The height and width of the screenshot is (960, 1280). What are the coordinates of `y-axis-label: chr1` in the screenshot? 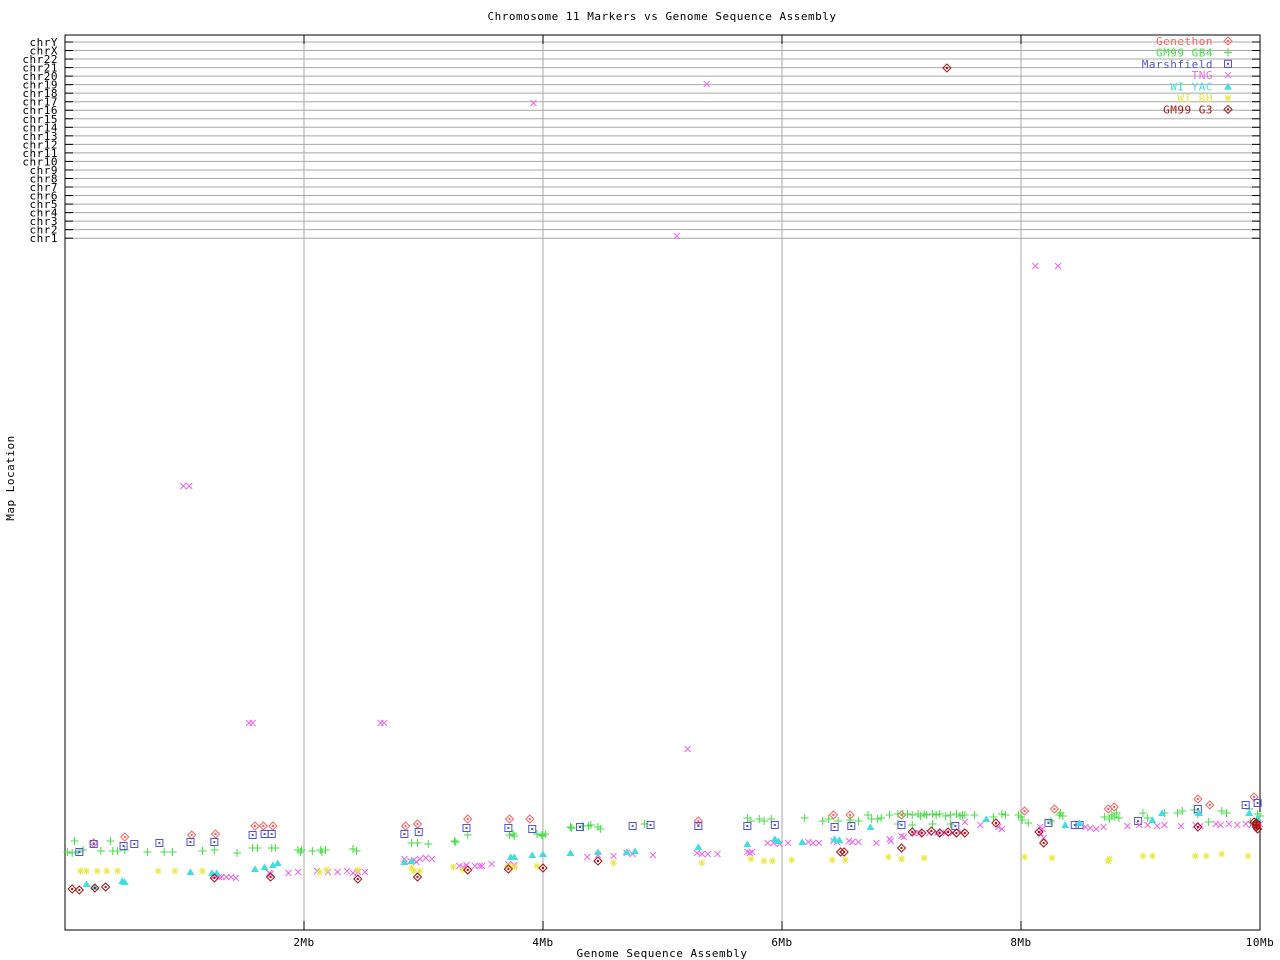 It's located at (44, 238).